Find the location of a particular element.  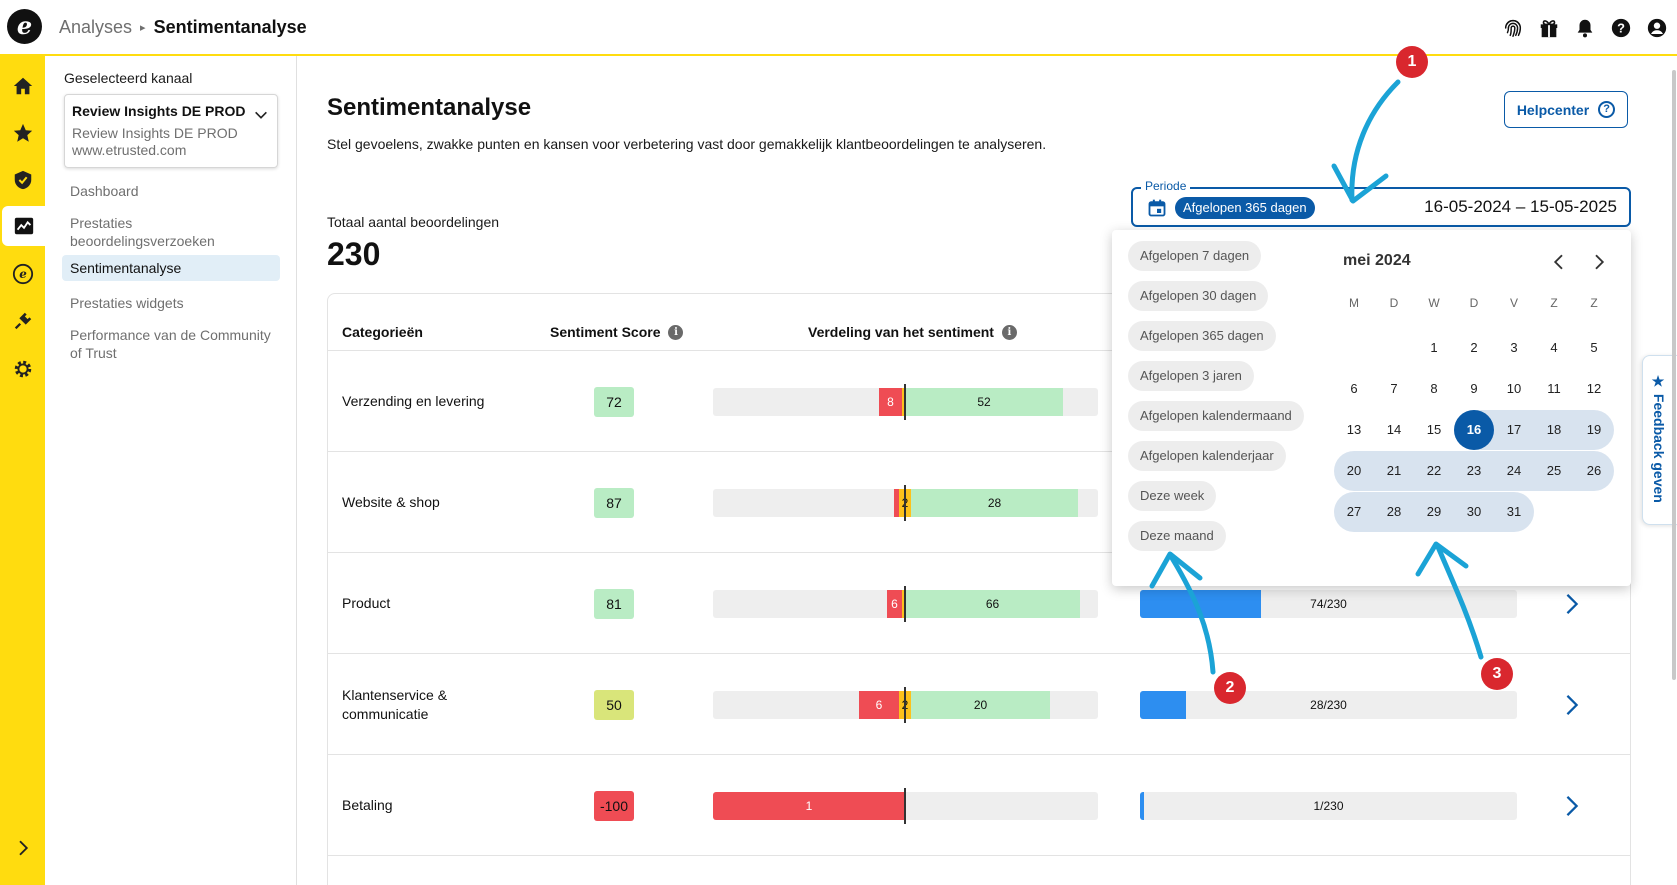

calendar-day: 27 is located at coordinates (1354, 512).